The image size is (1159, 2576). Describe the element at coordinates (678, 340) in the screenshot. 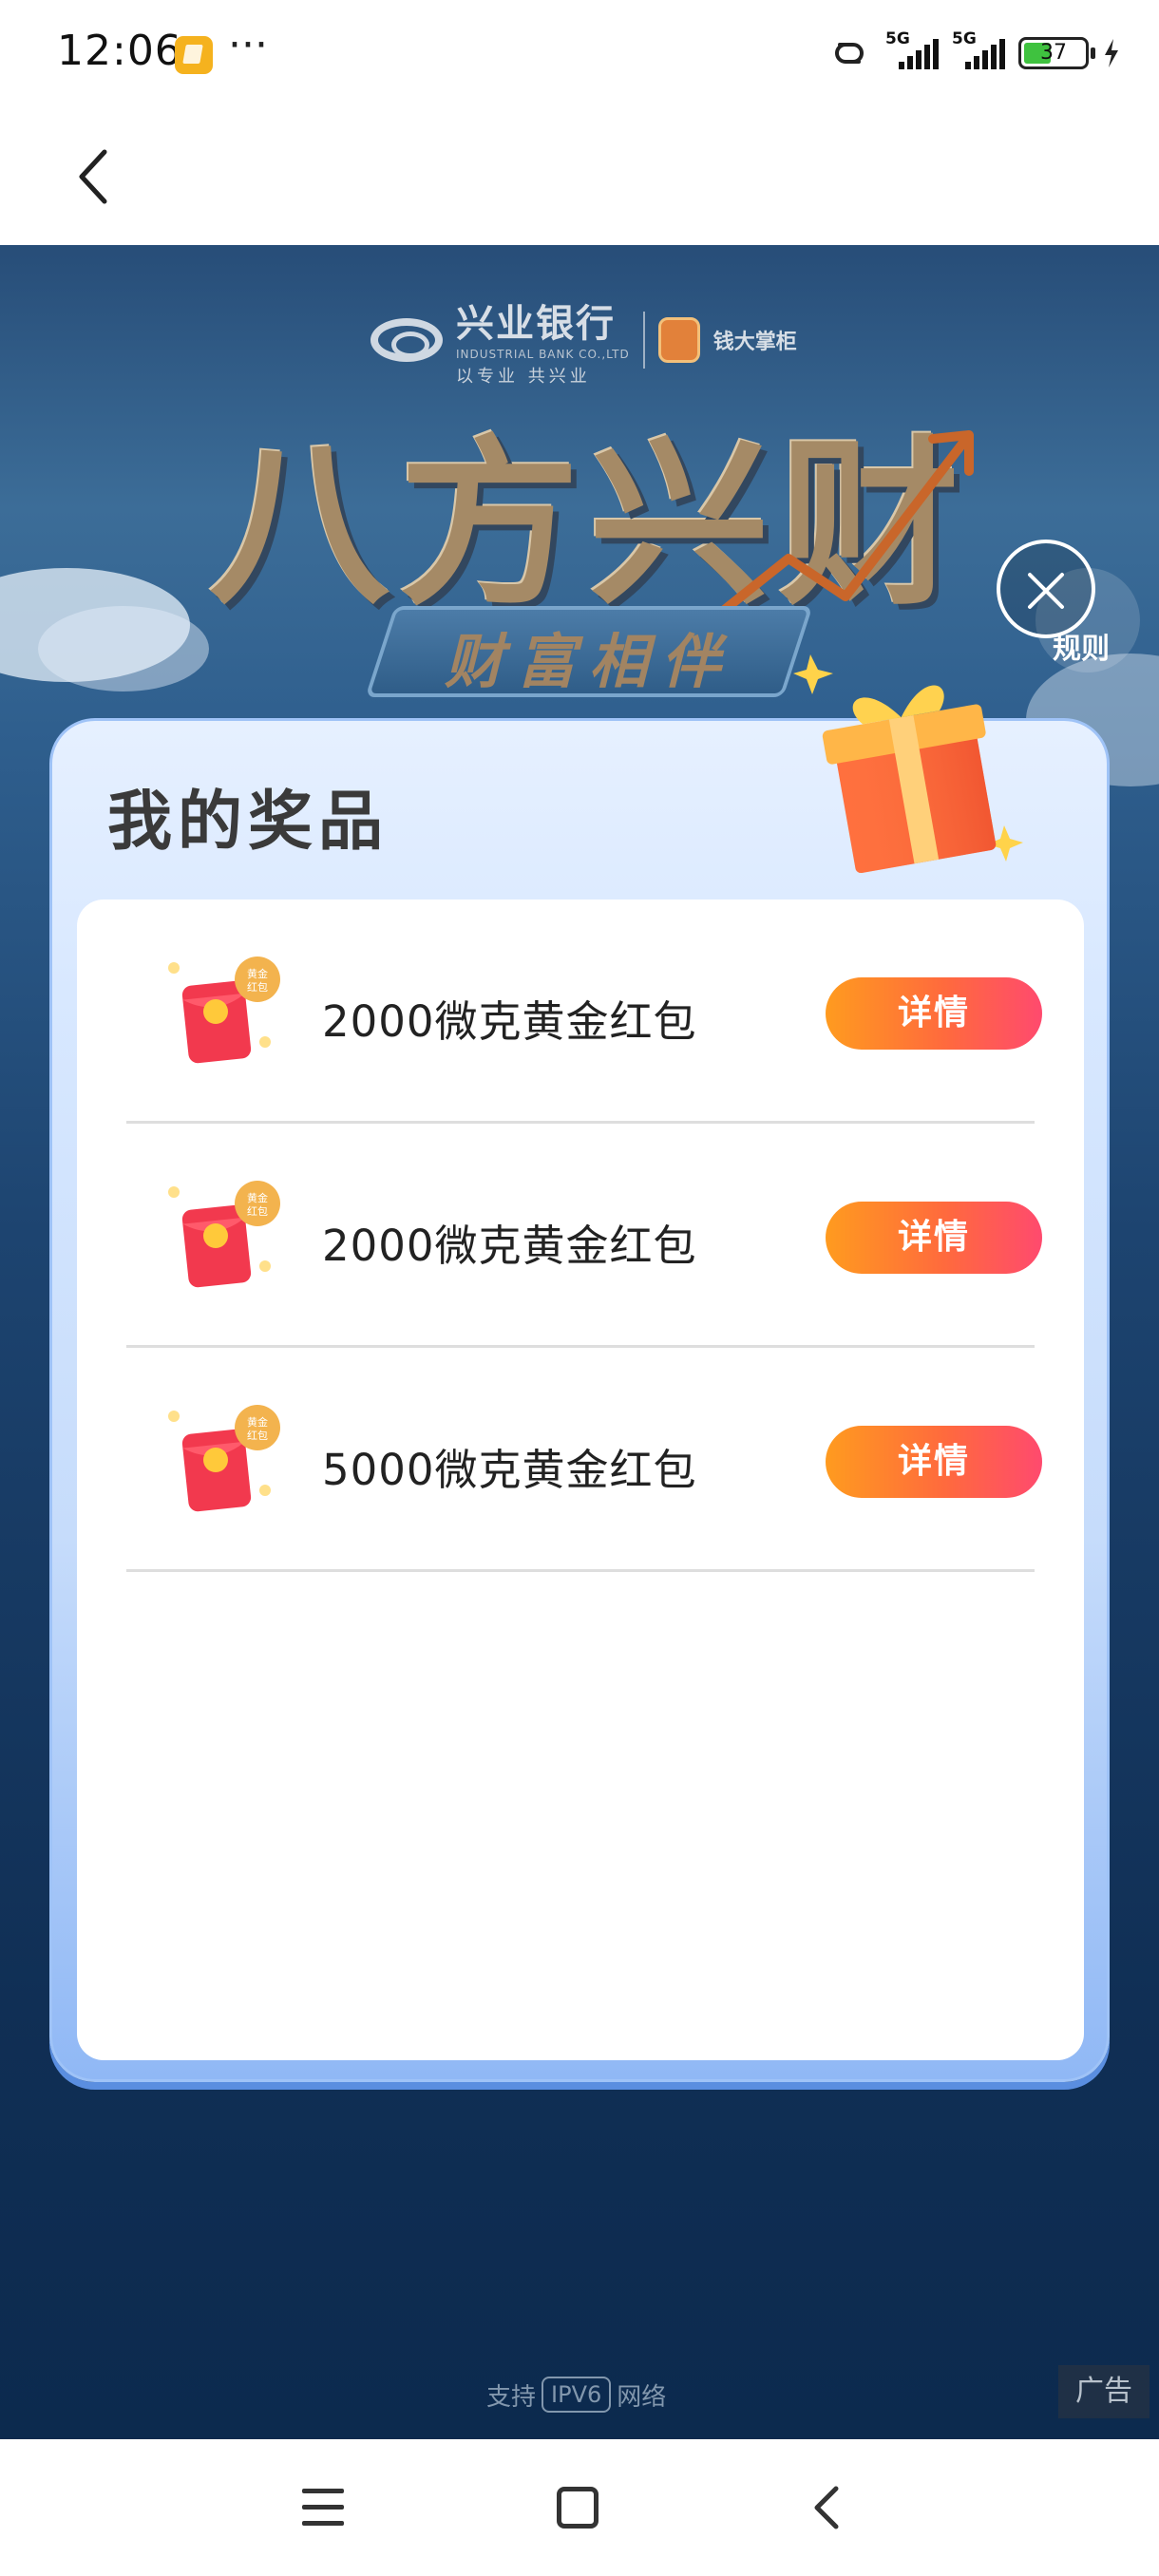

I see `app-logo-icon` at that location.